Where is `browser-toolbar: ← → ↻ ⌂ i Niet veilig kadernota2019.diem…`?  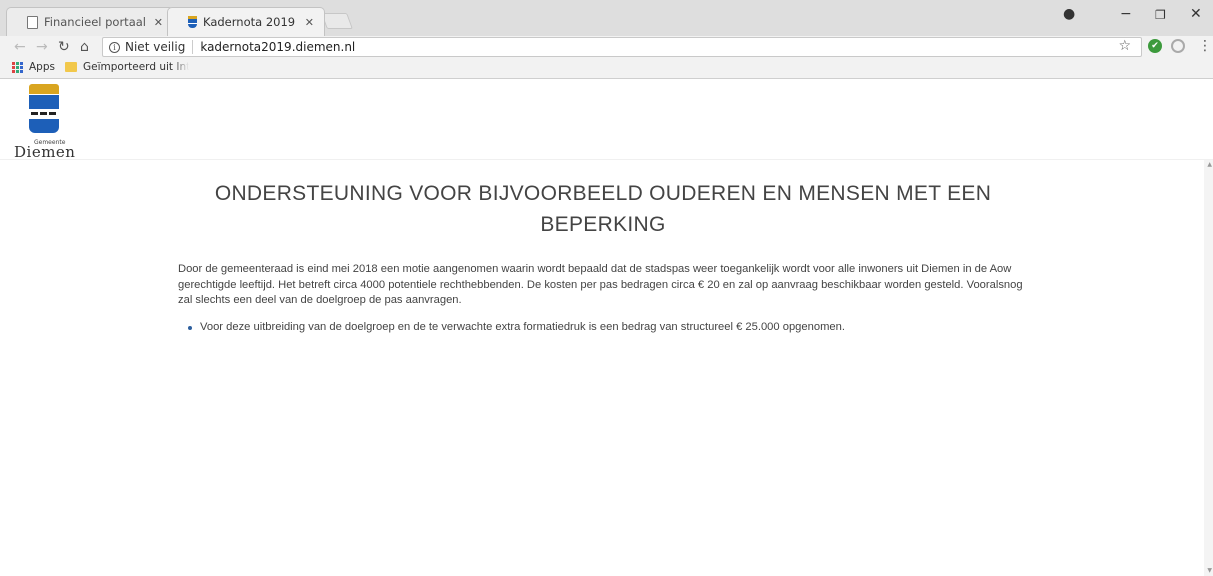 browser-toolbar: ← → ↻ ⌂ i Niet veilig kadernota2019.diem… is located at coordinates (606, 47).